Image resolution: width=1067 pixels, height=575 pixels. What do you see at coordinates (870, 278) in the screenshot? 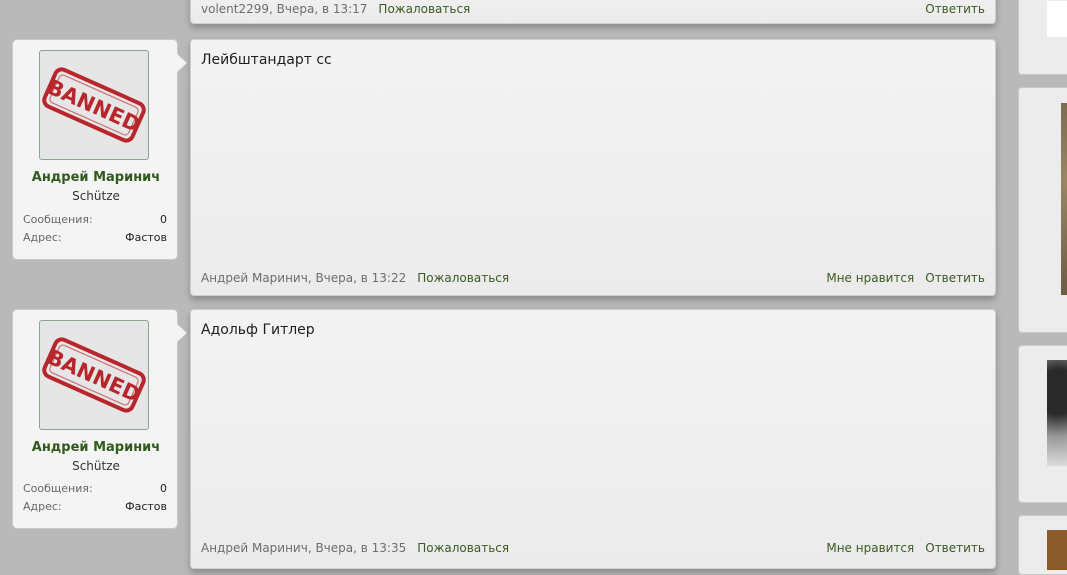
I see `like-link: Мне нравится` at bounding box center [870, 278].